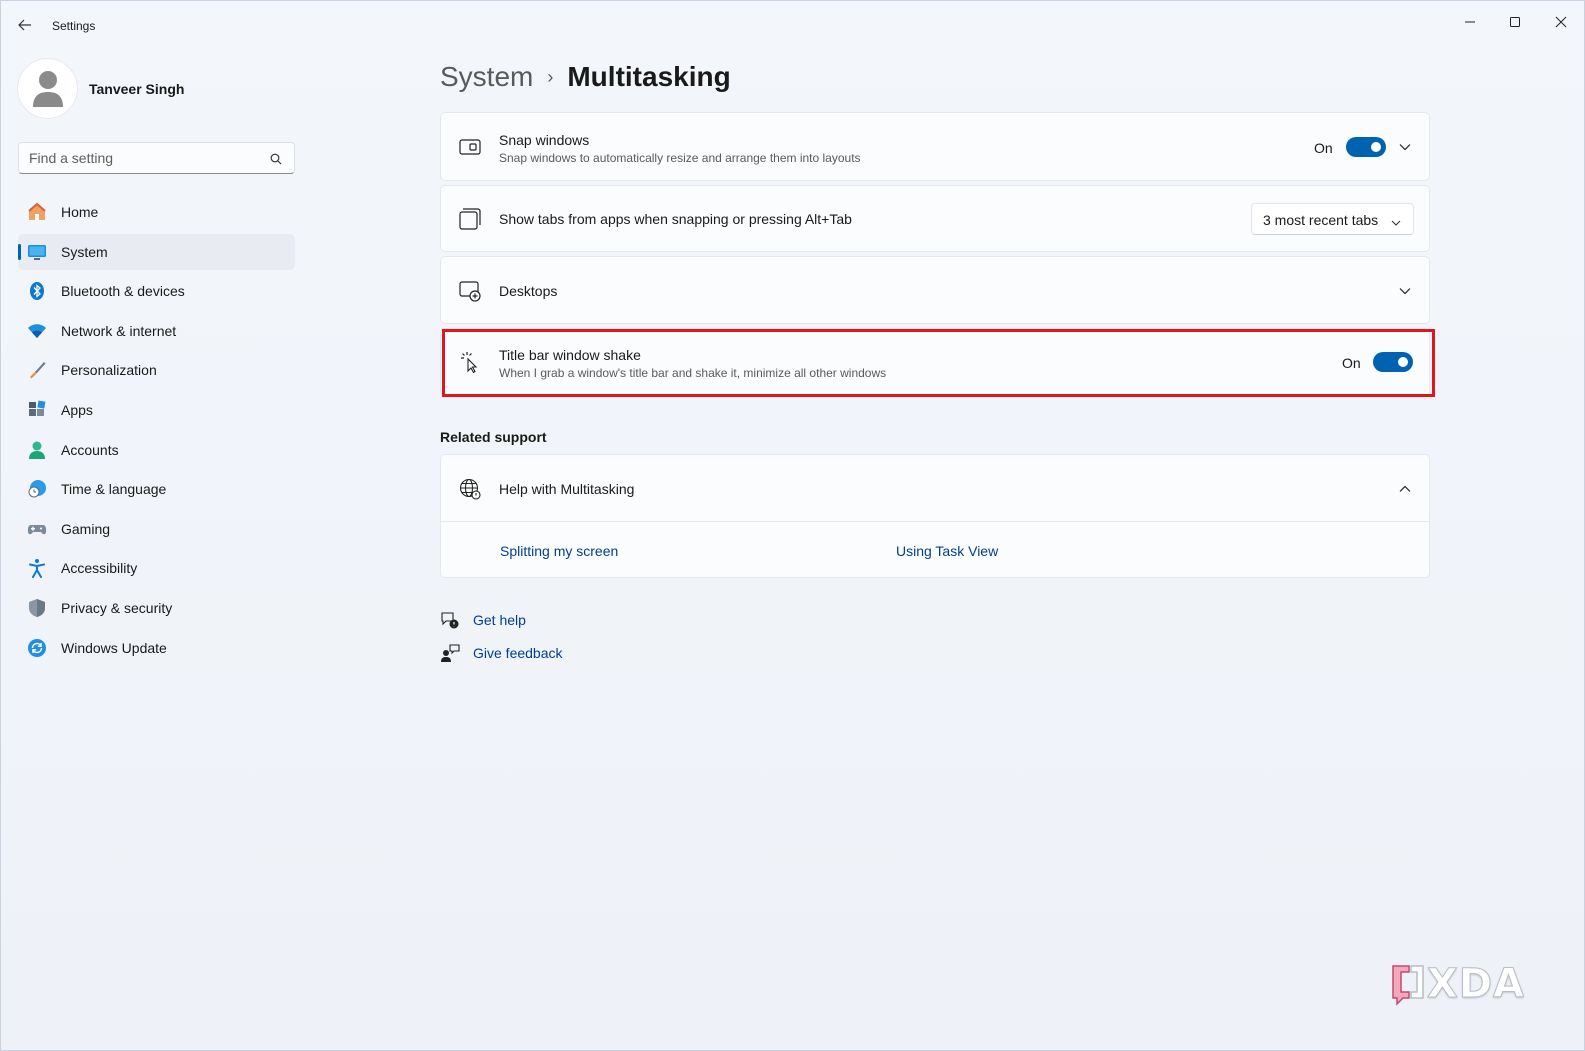  I want to click on get-help-row: Get help, so click(483, 620).